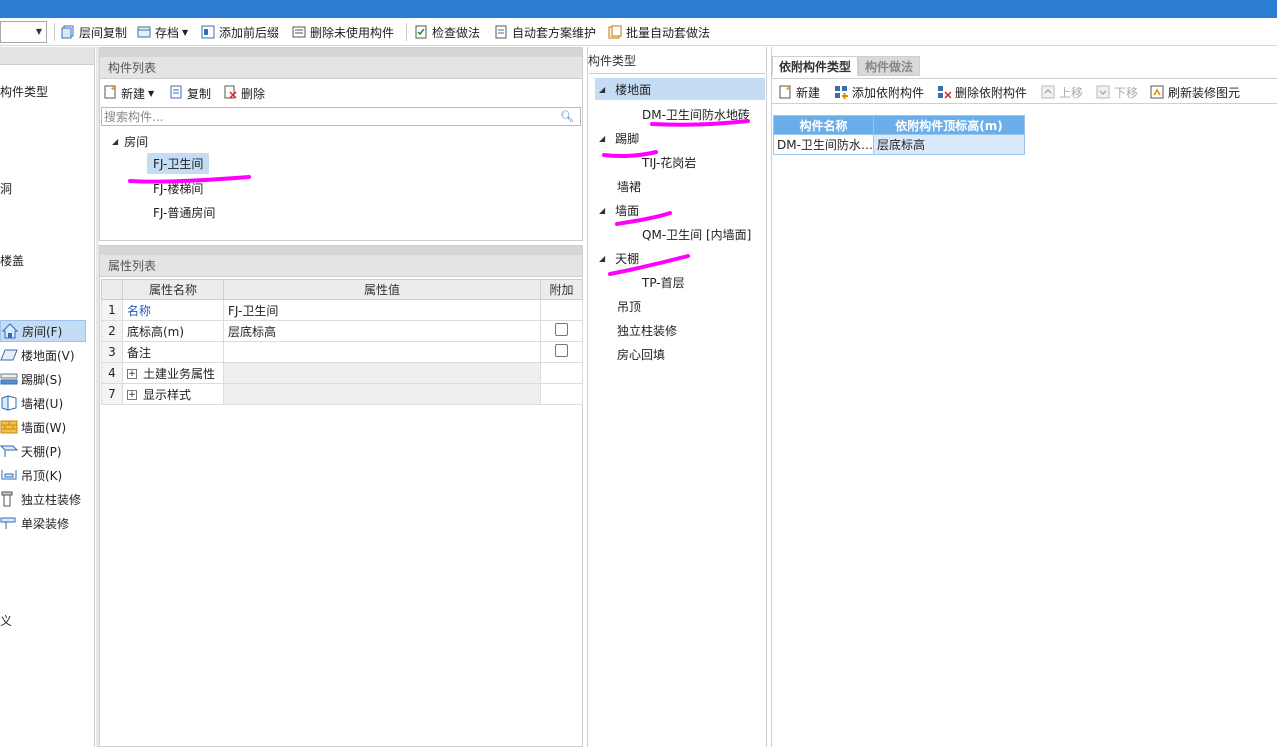 Image resolution: width=1277 pixels, height=747 pixels. Describe the element at coordinates (647, 330) in the screenshot. I see `type-node-column-finish: 独立柱装修` at that location.